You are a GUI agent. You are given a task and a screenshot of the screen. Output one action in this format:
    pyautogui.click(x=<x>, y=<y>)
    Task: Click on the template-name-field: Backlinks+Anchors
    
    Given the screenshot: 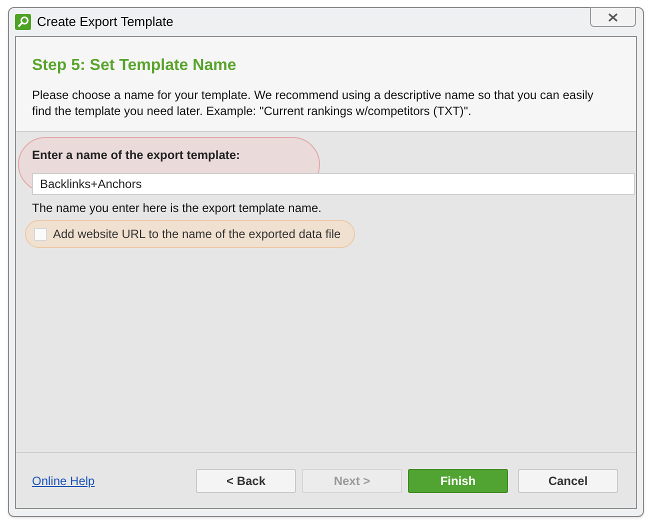 What is the action you would take?
    pyautogui.click(x=333, y=184)
    